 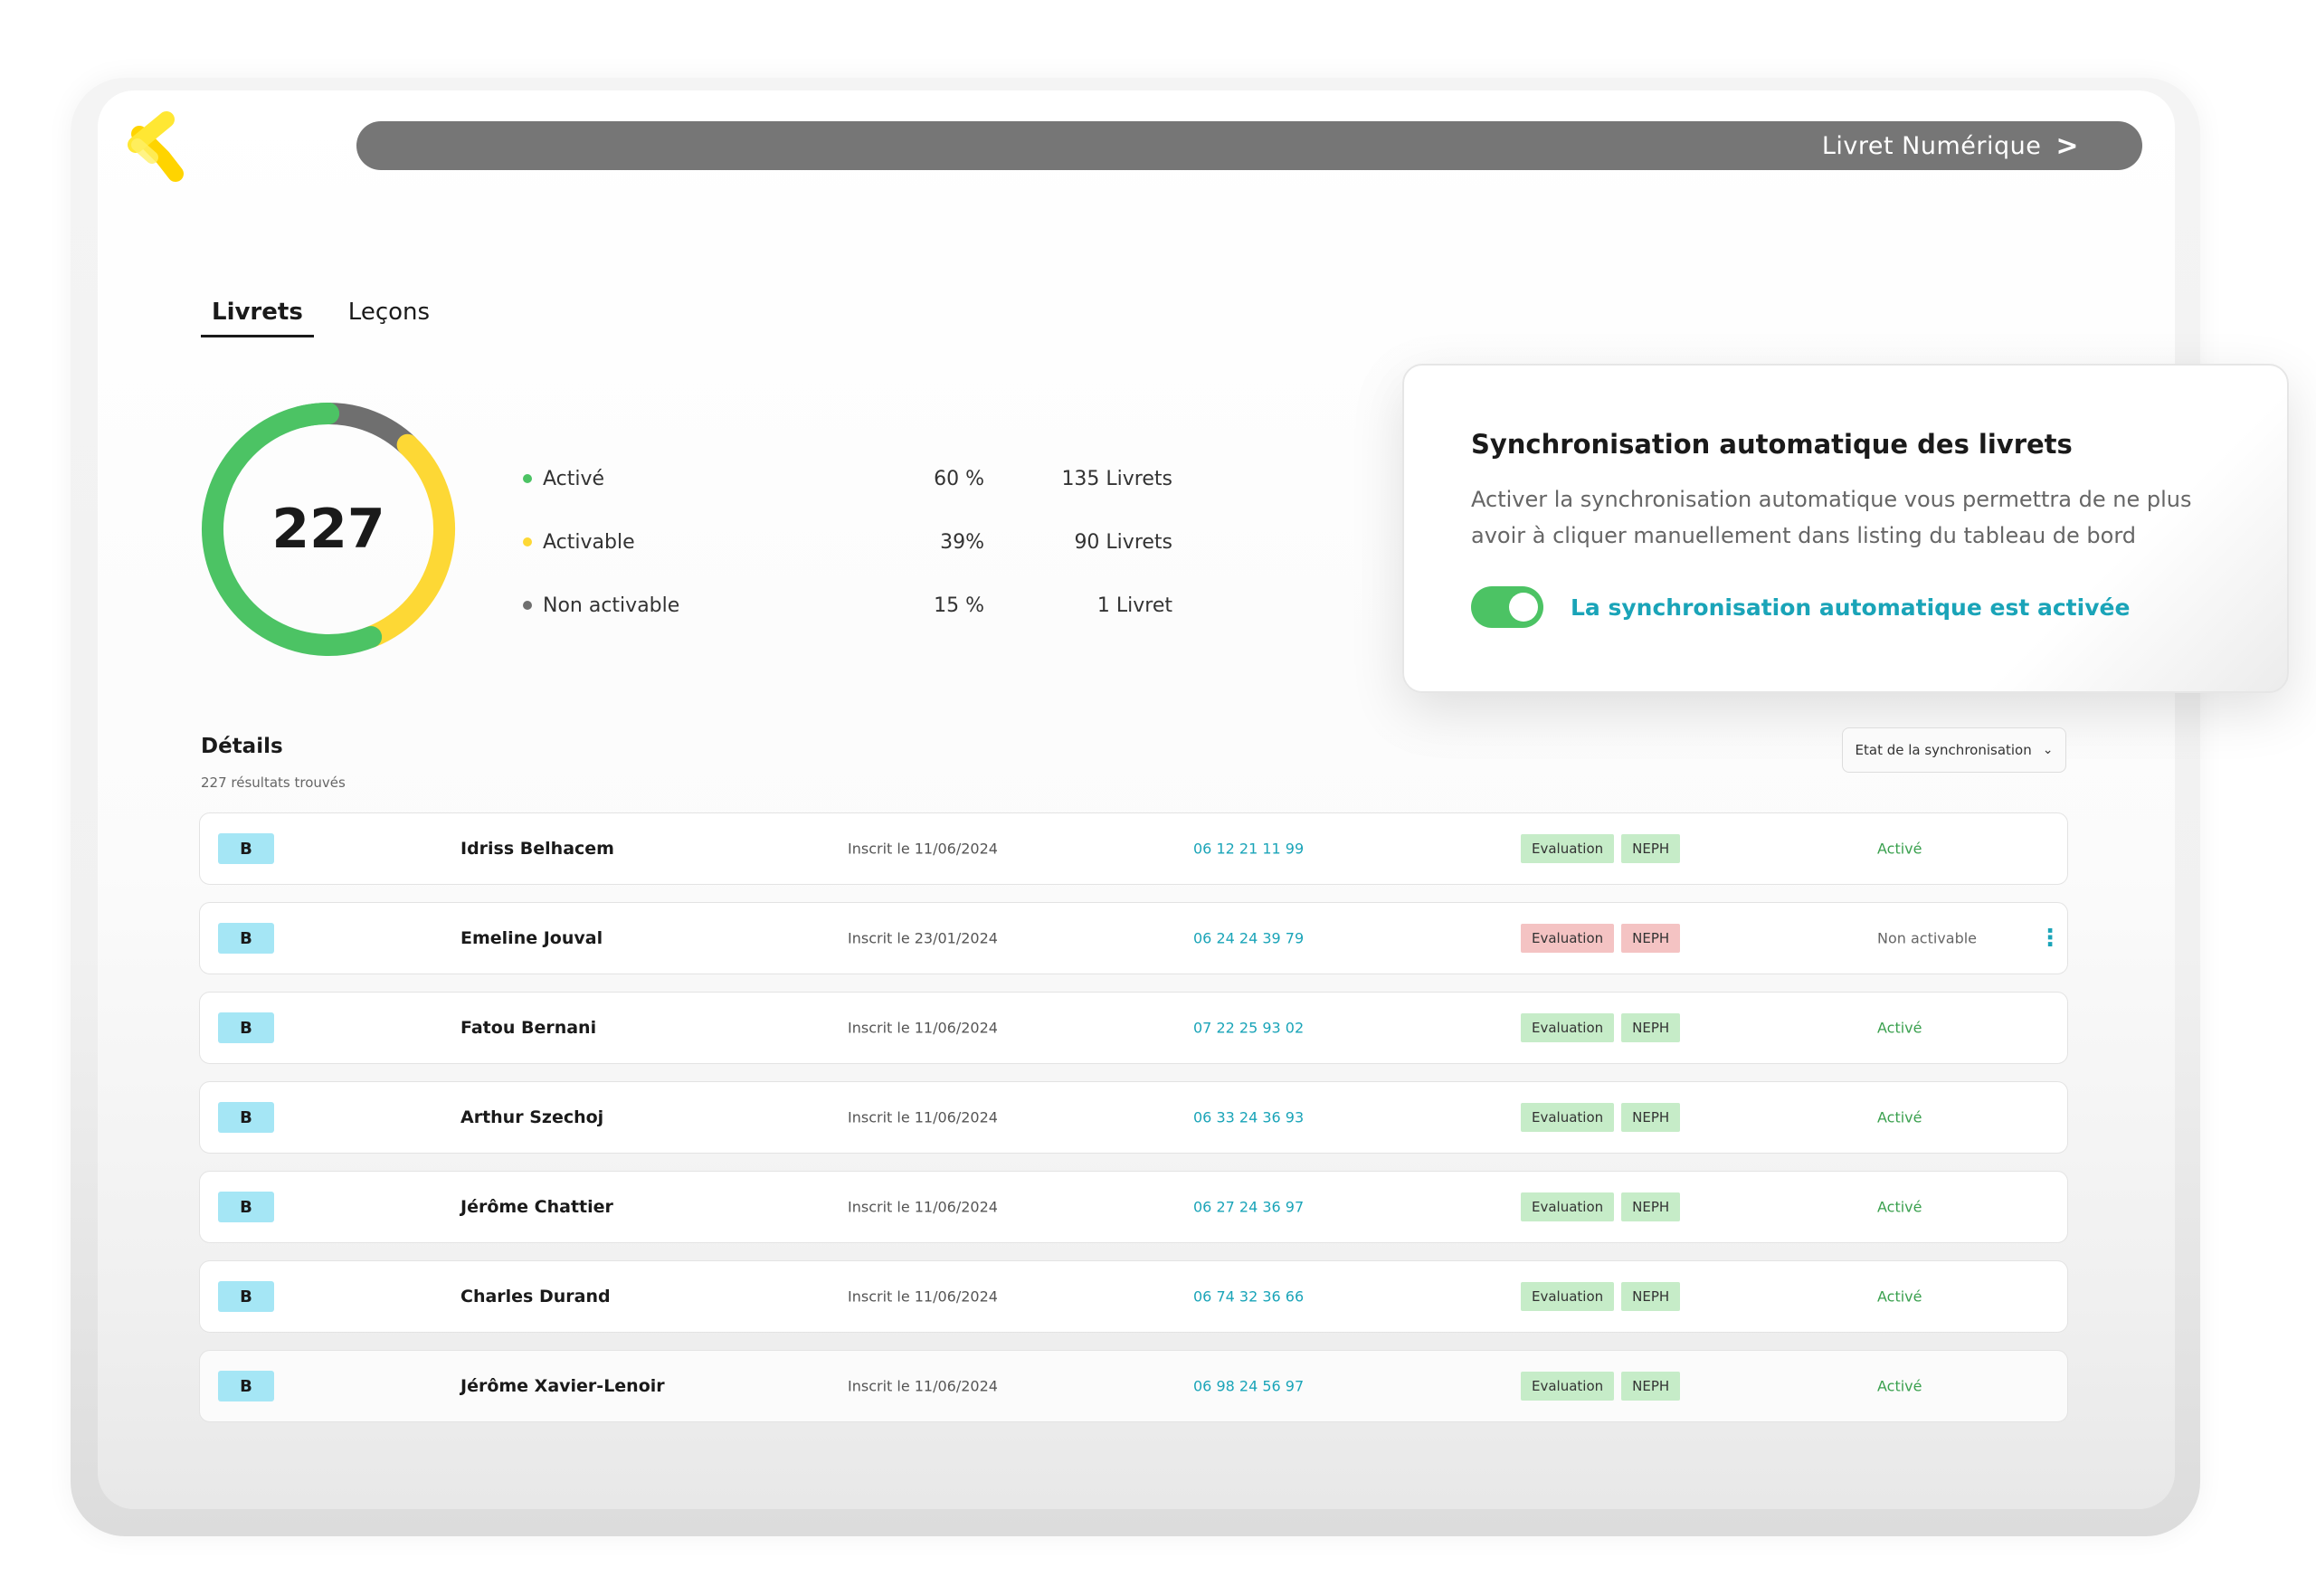 I want to click on legend-row-active: Activé 60 % 135 Livrets, so click(x=866, y=479).